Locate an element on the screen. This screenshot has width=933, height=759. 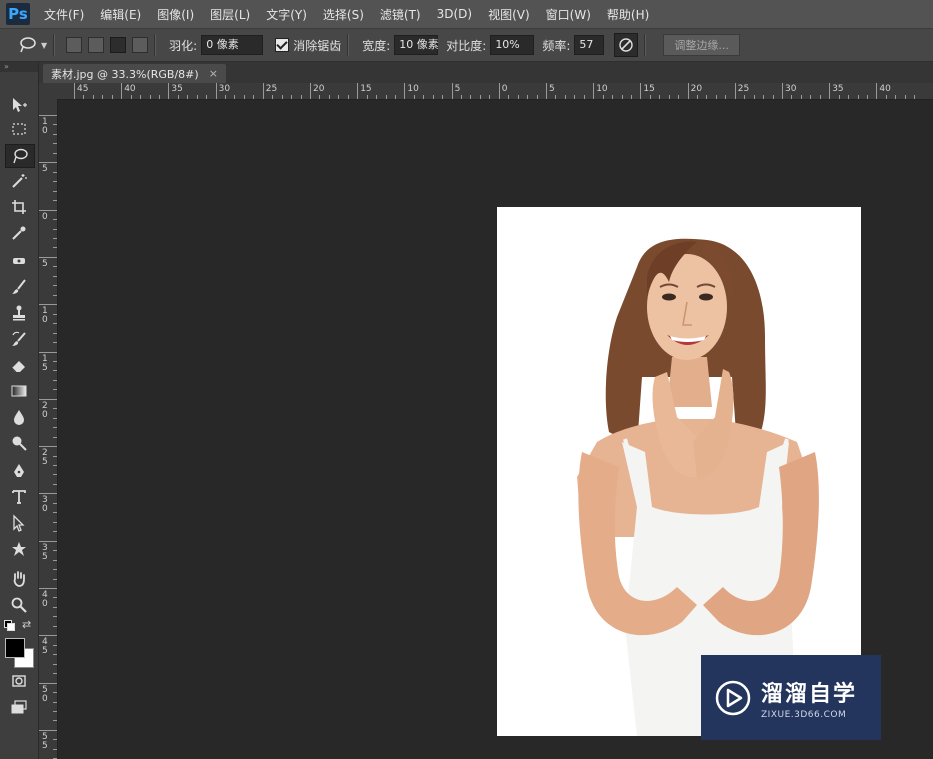
antialias-option: 消除锯齿 is located at coordinates (308, 45).